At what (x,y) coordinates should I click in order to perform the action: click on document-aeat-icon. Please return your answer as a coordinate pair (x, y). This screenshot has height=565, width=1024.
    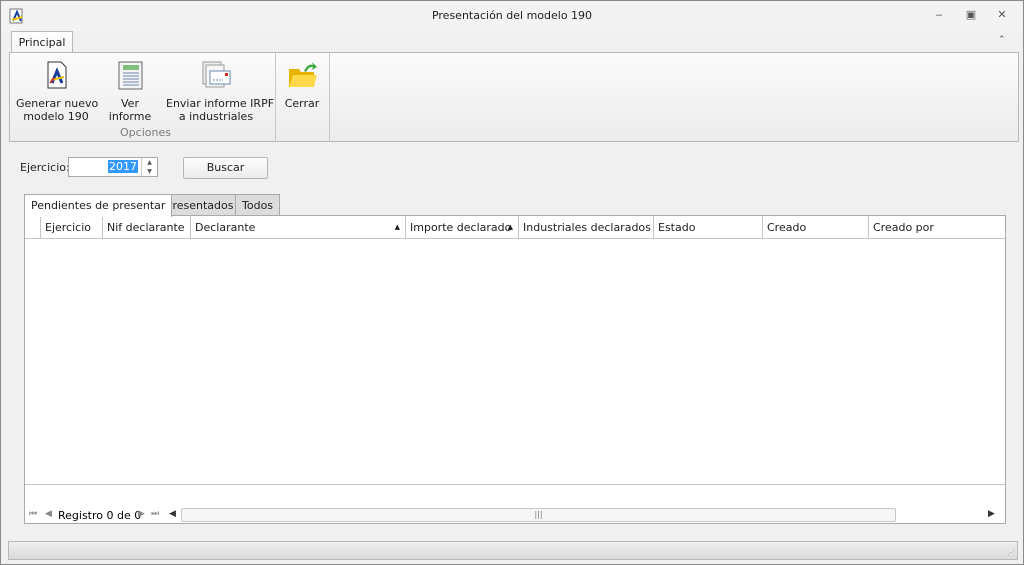
    Looking at the image, I should click on (57, 75).